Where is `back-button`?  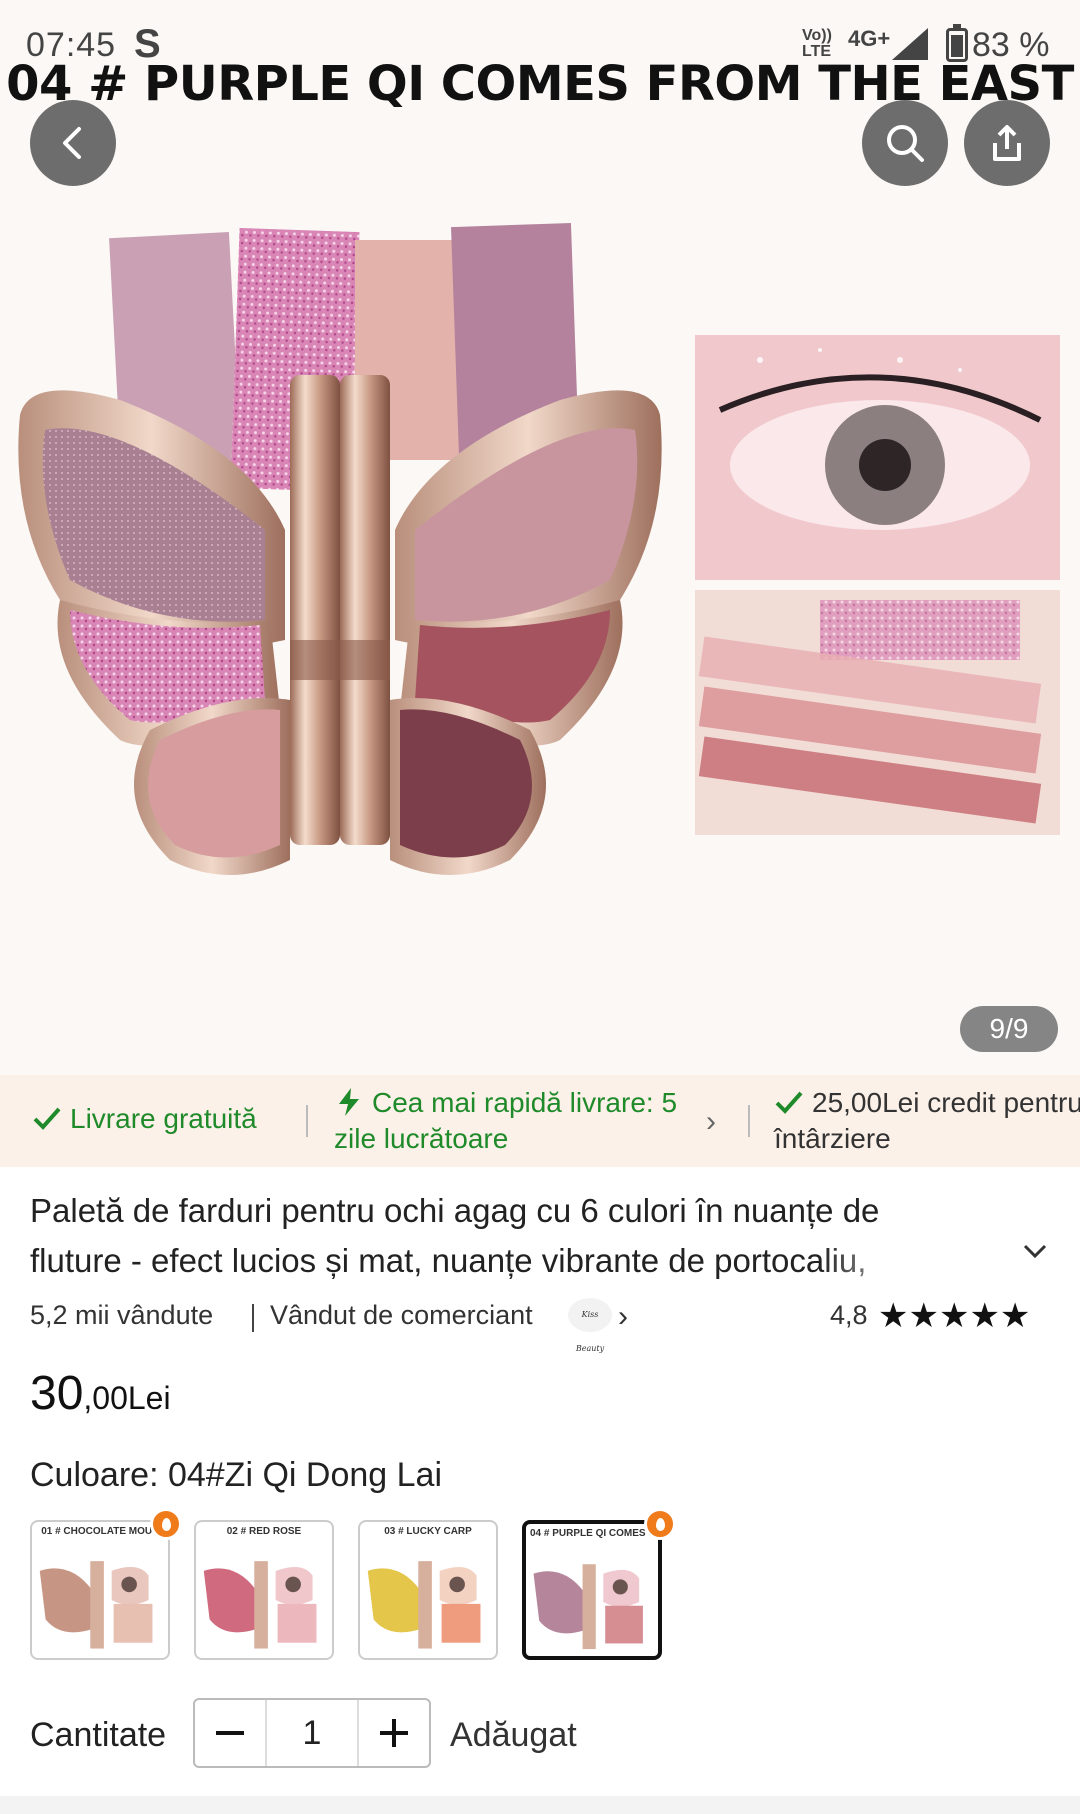
back-button is located at coordinates (73, 143).